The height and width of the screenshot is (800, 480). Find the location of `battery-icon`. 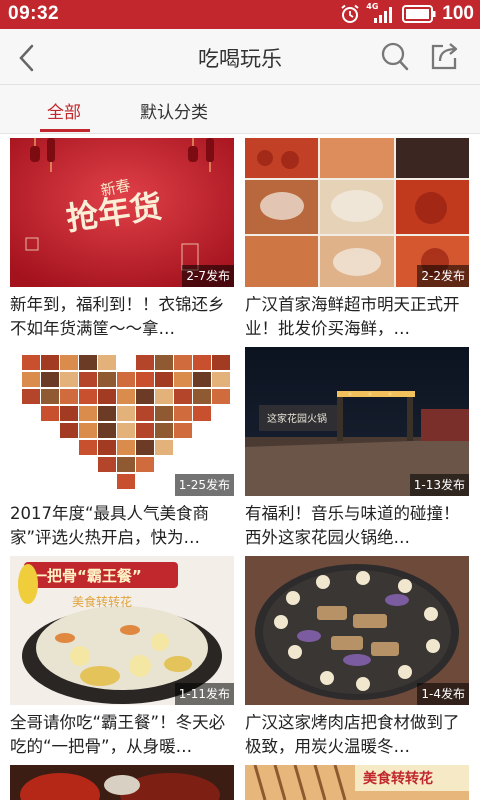

battery-icon is located at coordinates (419, 14).